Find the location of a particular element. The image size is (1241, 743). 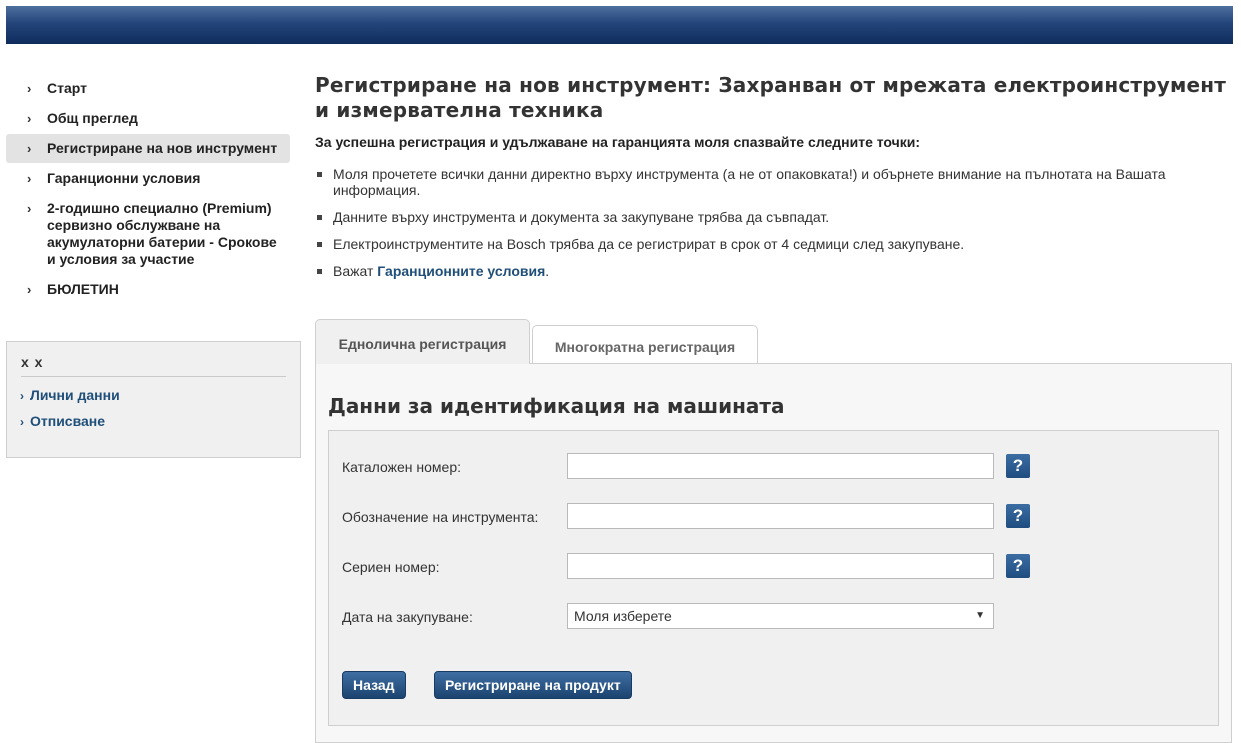

serial-row: Сериен номер: ? is located at coordinates (692, 567).